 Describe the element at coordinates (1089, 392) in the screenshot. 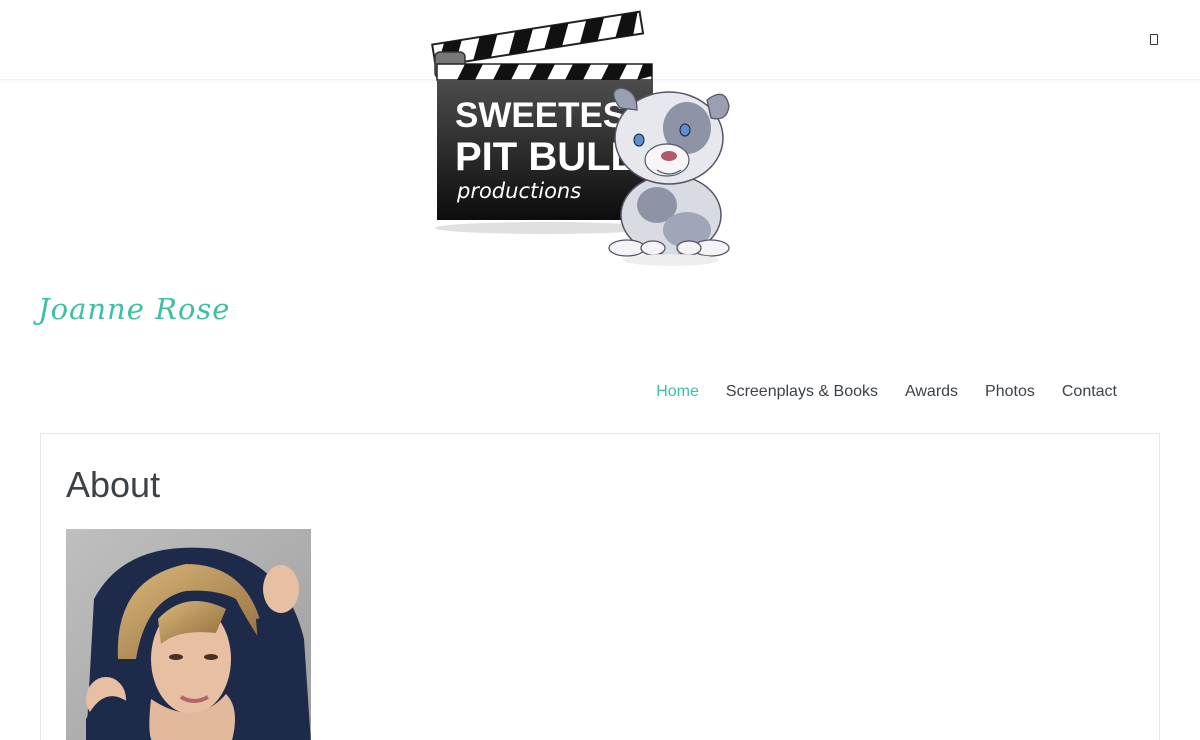

I see `nav-item-contact: Contact` at that location.